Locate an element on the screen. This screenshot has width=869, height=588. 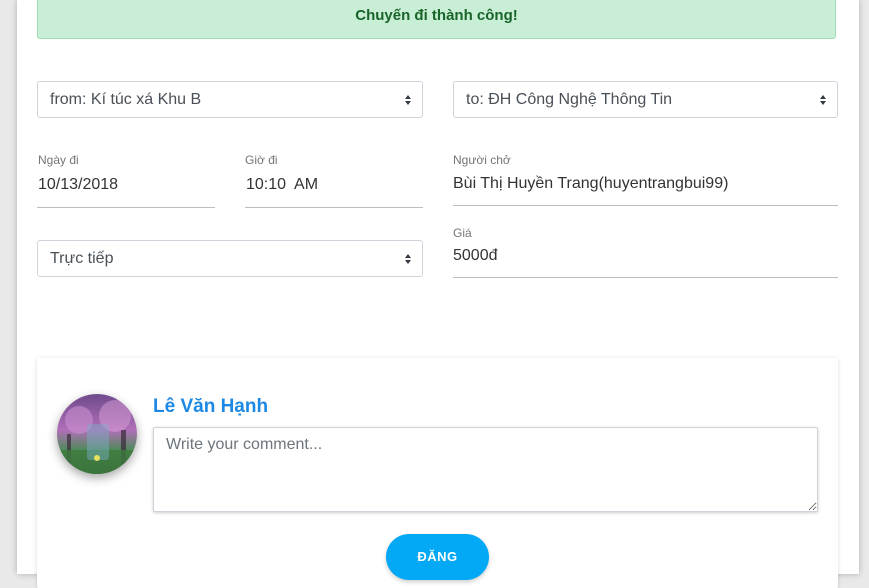
driver-label: Người chở is located at coordinates (482, 160).